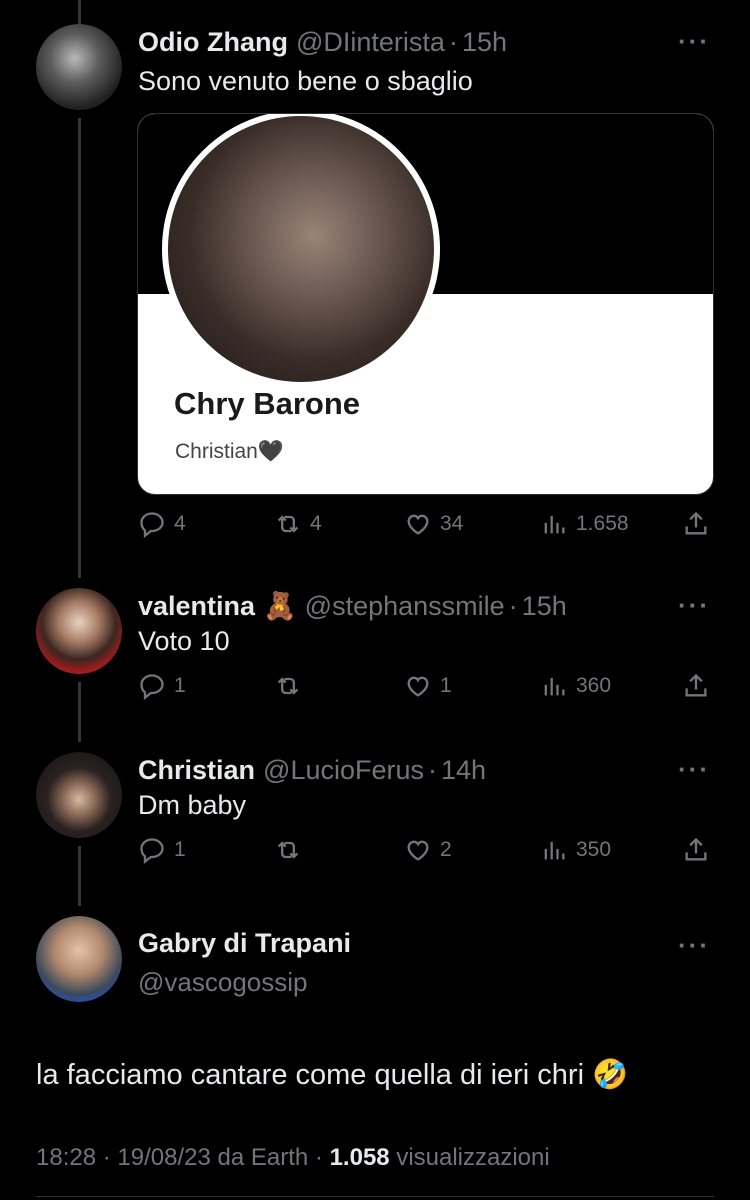  I want to click on like-button: 34, so click(433, 524).